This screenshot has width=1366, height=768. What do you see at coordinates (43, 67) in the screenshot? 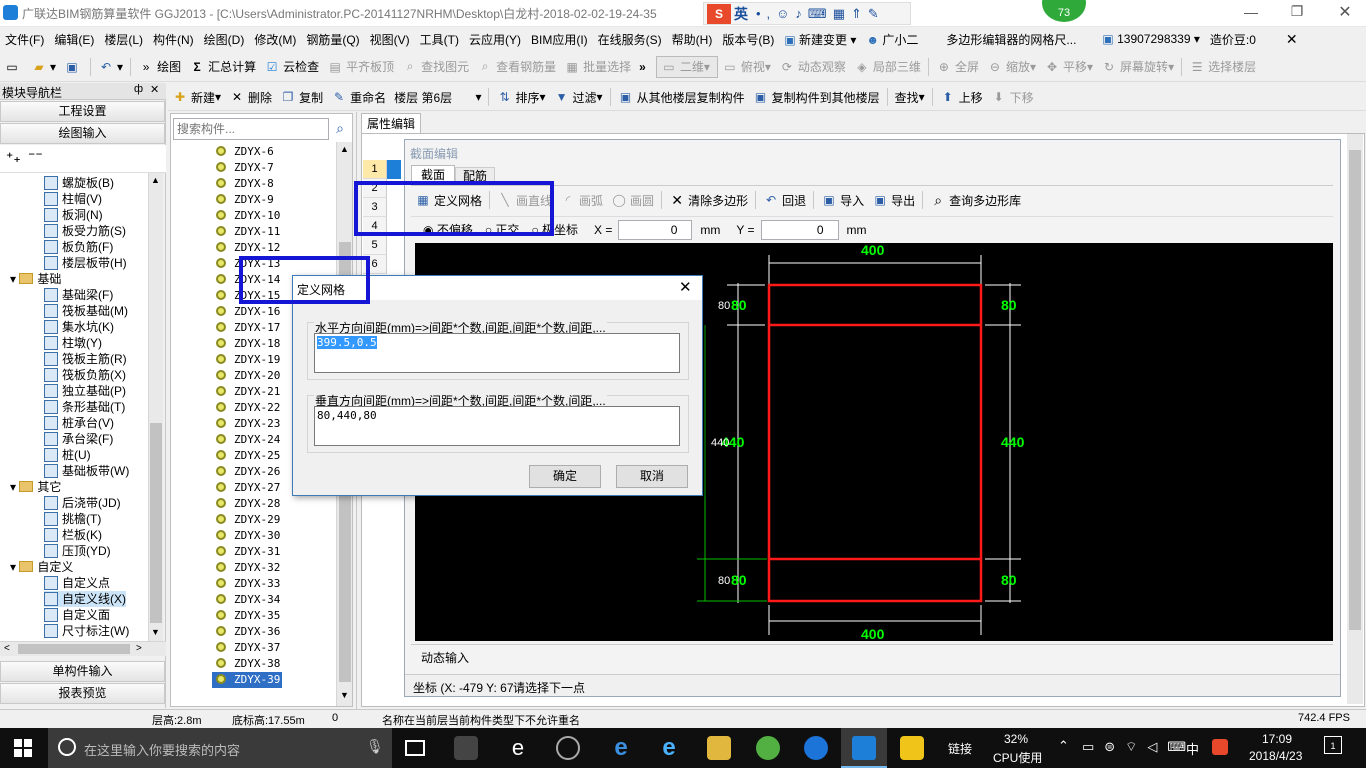
I see `open-button: ▰ ▾` at bounding box center [43, 67].